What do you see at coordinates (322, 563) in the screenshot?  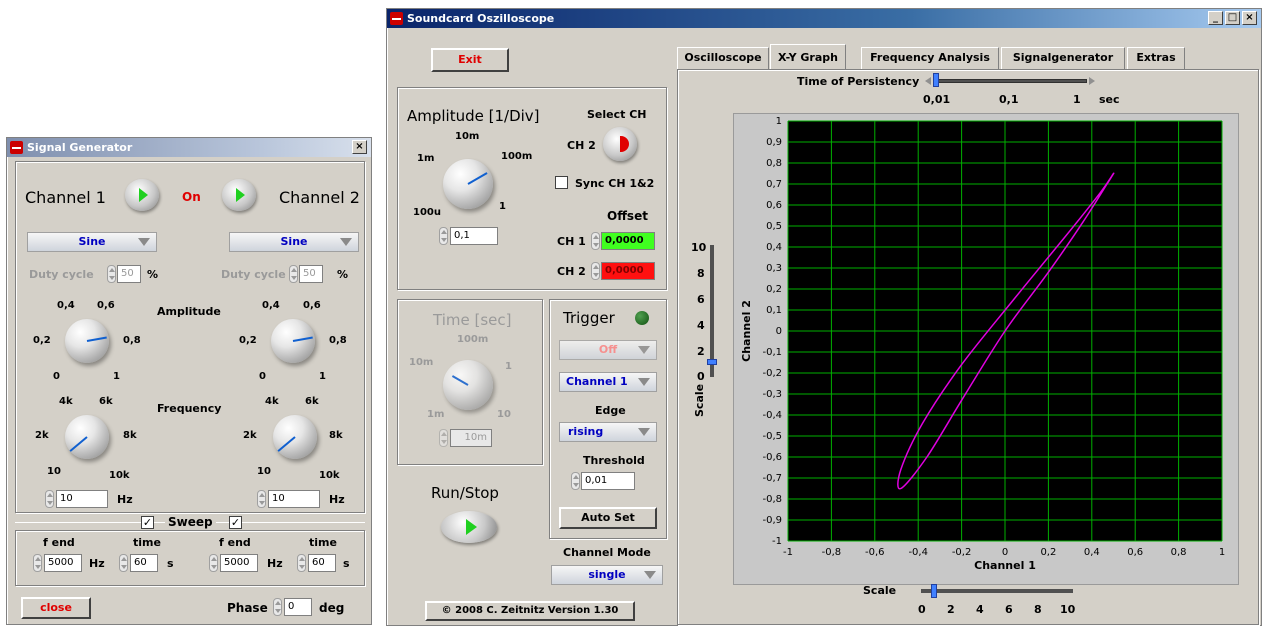 I see `time2-input: 60` at bounding box center [322, 563].